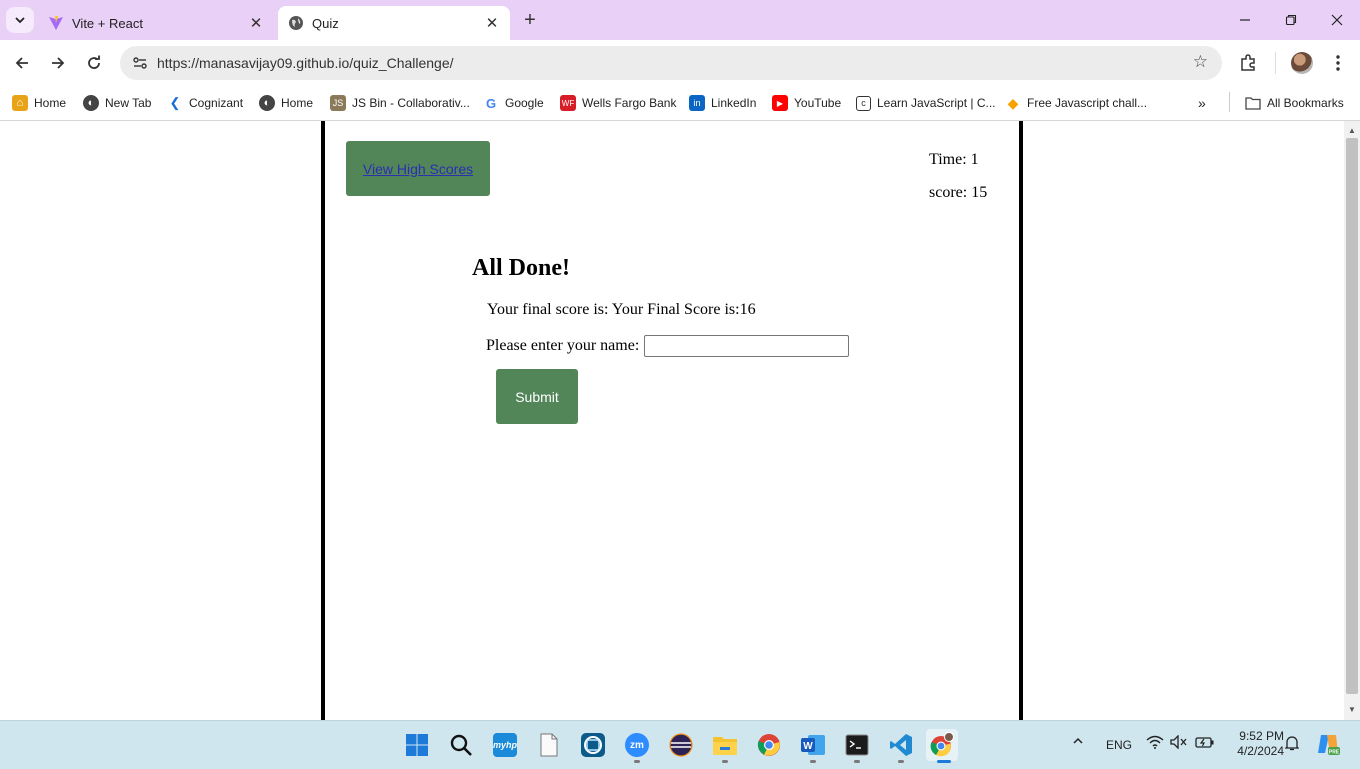 The width and height of the screenshot is (1360, 769). I want to click on minimize-icon, so click(1245, 20).